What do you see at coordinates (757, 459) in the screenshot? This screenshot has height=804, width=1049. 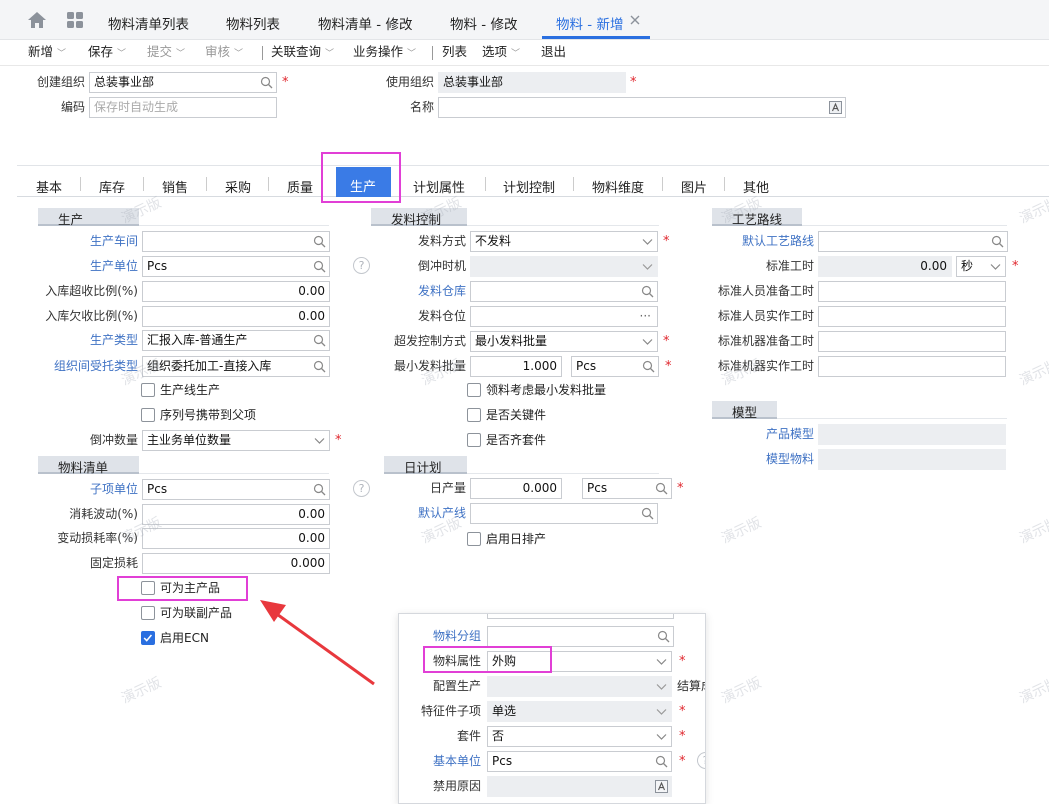 I see `model-material-label: 模型物料` at bounding box center [757, 459].